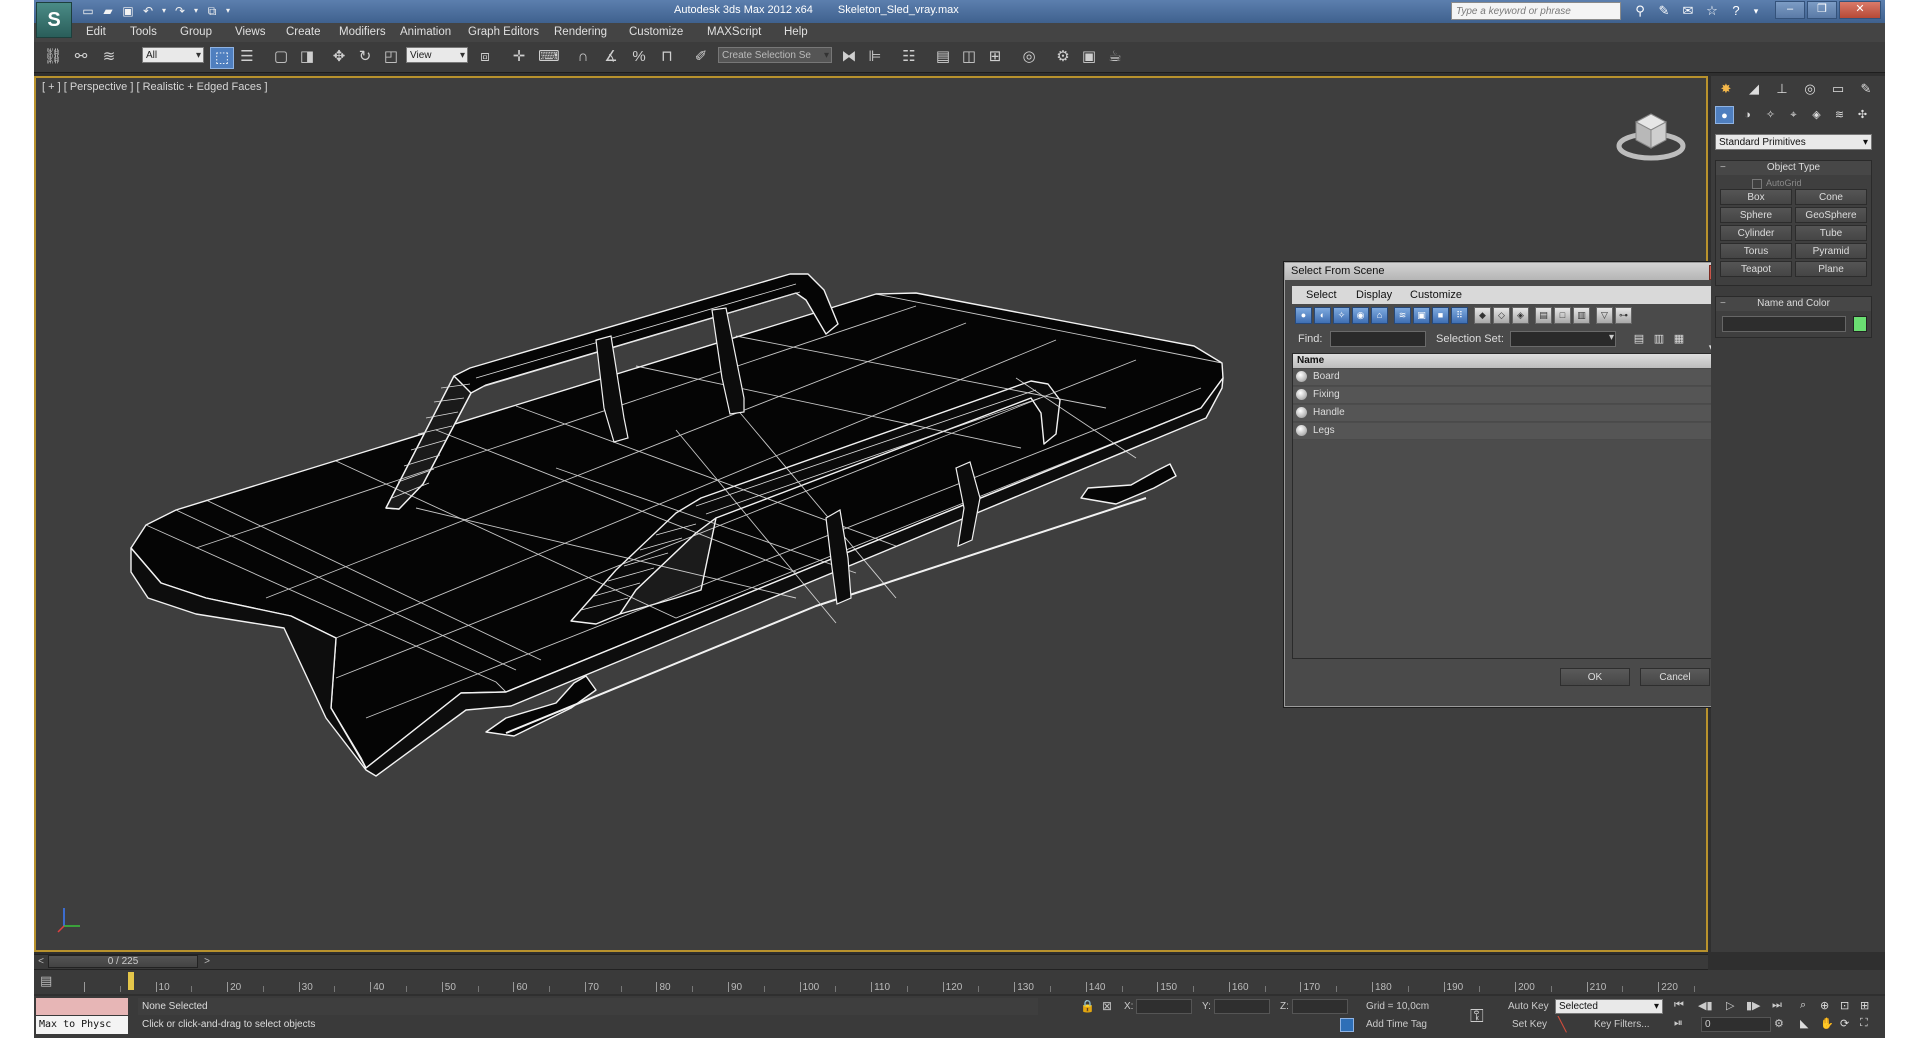  What do you see at coordinates (1639, 339) in the screenshot?
I see `add-selection-set-icon: ▤` at bounding box center [1639, 339].